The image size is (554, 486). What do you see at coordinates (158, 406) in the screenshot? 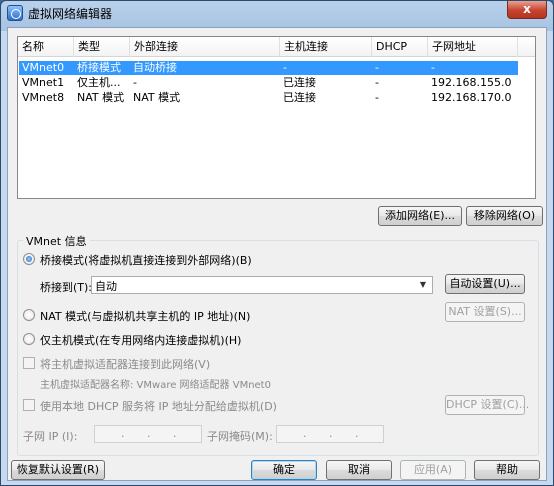
I see `use-dhcp-label: 使用本地 DHCP 服务将 IP 地址分配给虚拟机(D)` at bounding box center [158, 406].